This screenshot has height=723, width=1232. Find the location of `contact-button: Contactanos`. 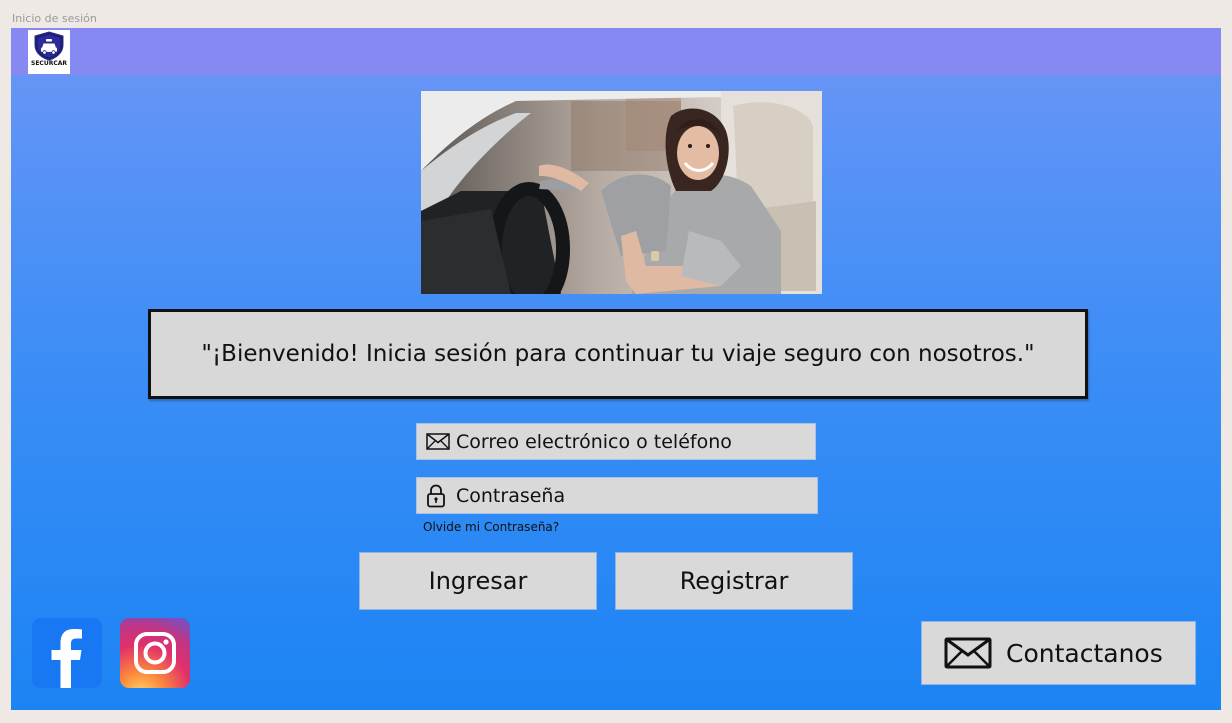

contact-button: Contactanos is located at coordinates (1058, 653).